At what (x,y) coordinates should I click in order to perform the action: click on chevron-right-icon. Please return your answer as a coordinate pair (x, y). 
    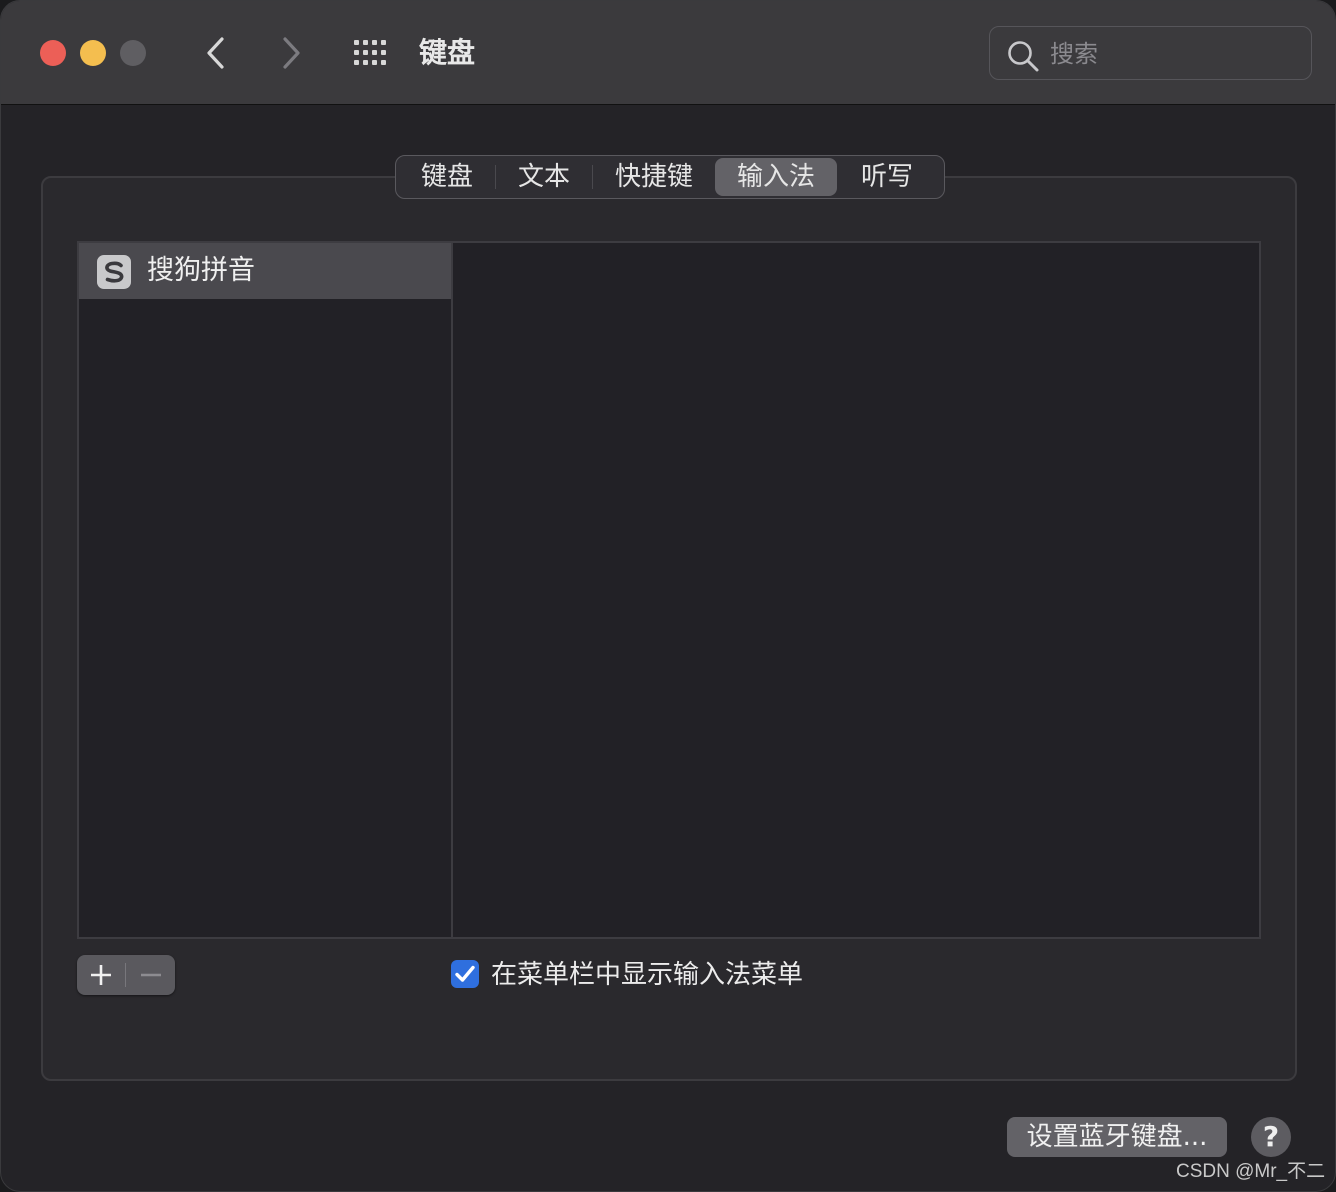
    Looking at the image, I should click on (291, 53).